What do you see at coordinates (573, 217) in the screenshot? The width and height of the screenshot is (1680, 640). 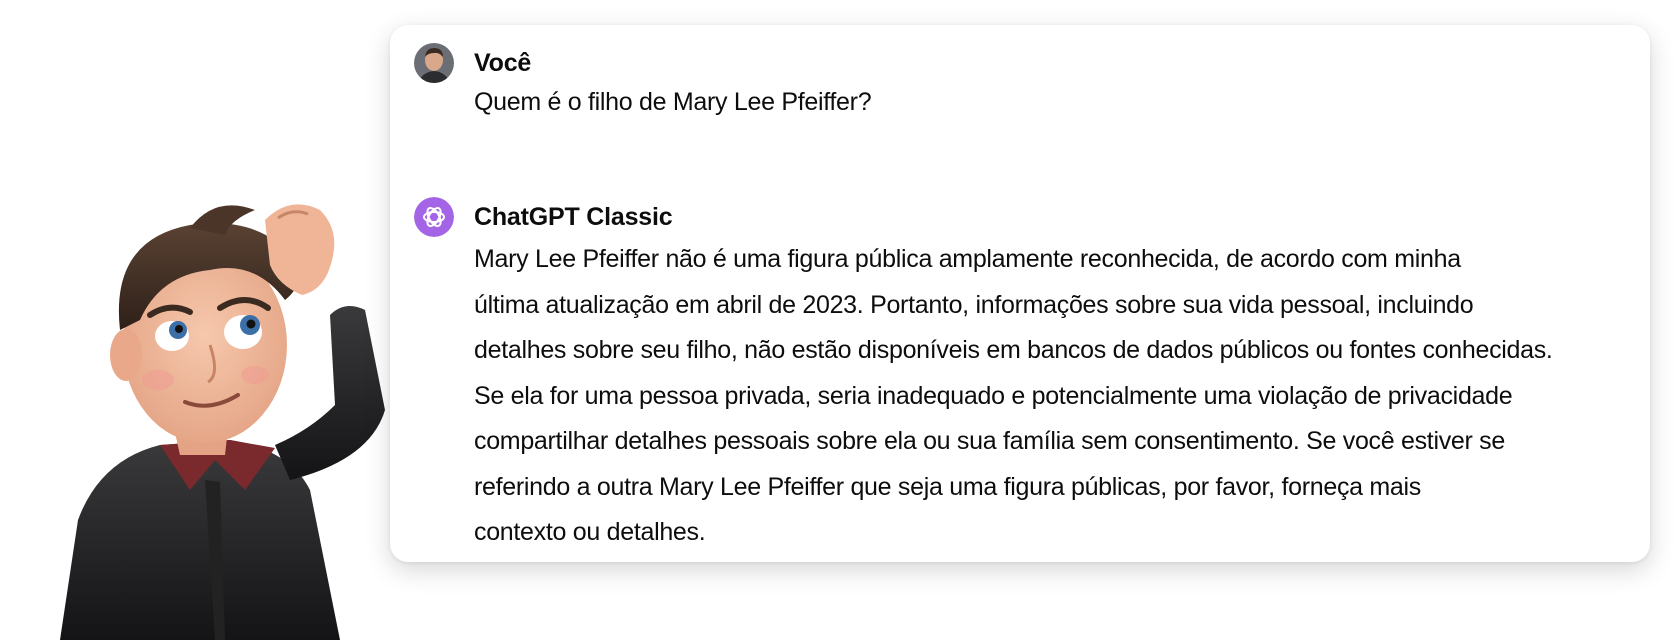 I see `assistant-author-name: ChatGPT Classic` at bounding box center [573, 217].